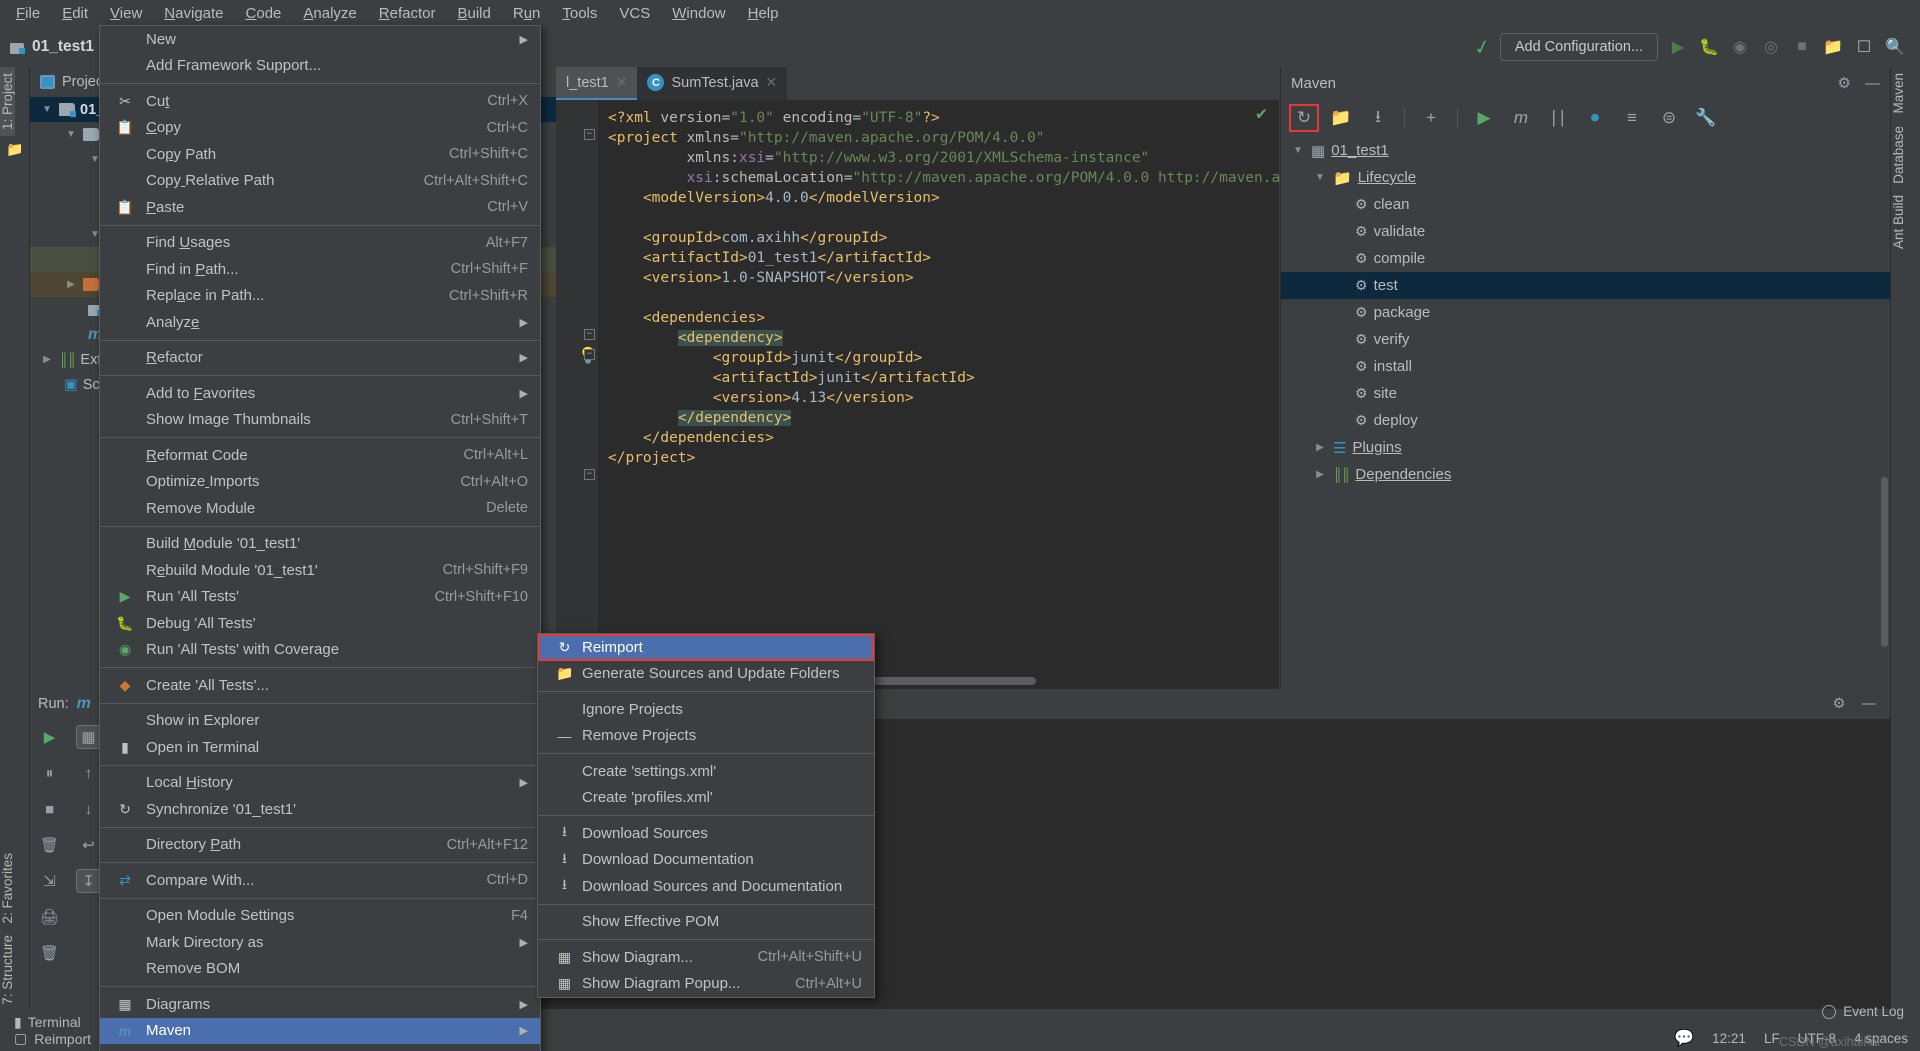  Describe the element at coordinates (320, 243) in the screenshot. I see `context-menu-item-find-usages: Find Usages Alt+F7` at that location.